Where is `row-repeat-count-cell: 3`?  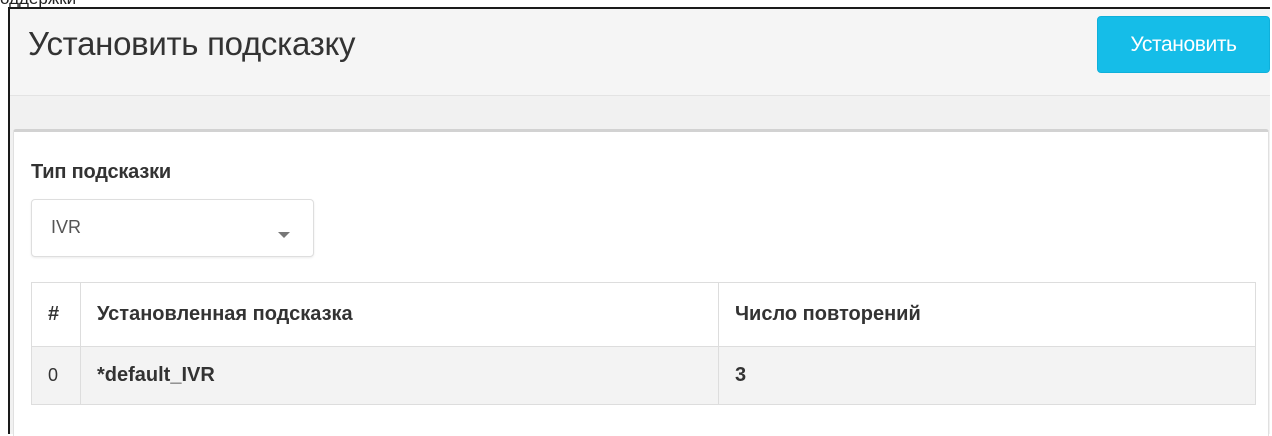 row-repeat-count-cell: 3 is located at coordinates (987, 375).